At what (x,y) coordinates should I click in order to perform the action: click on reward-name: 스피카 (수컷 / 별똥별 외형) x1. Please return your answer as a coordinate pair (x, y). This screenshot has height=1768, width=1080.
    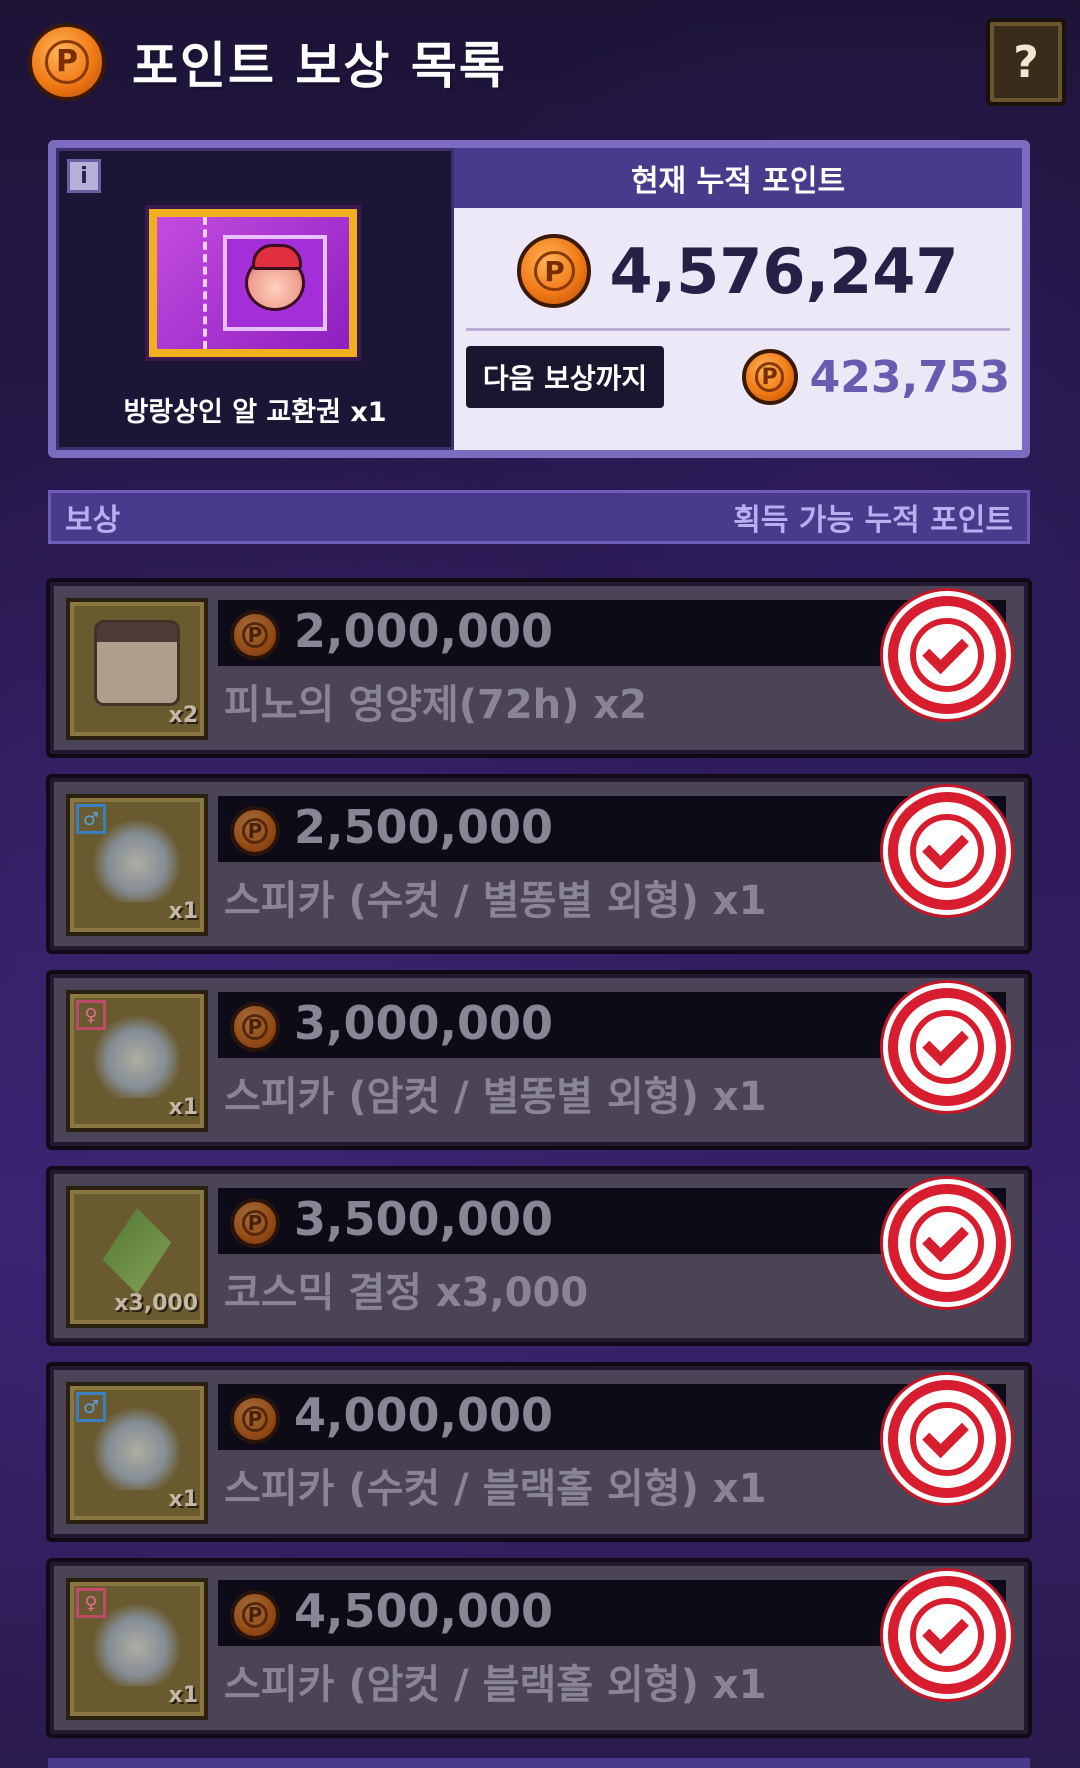
    Looking at the image, I should click on (495, 901).